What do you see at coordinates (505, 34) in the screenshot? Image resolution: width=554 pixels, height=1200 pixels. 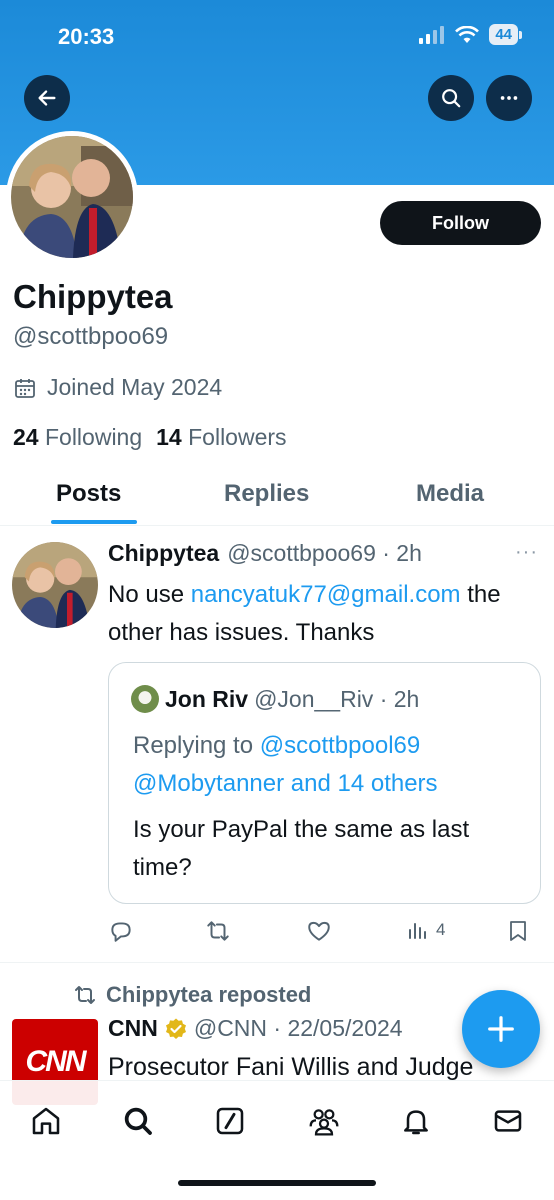 I see `battery-indicator: 44` at bounding box center [505, 34].